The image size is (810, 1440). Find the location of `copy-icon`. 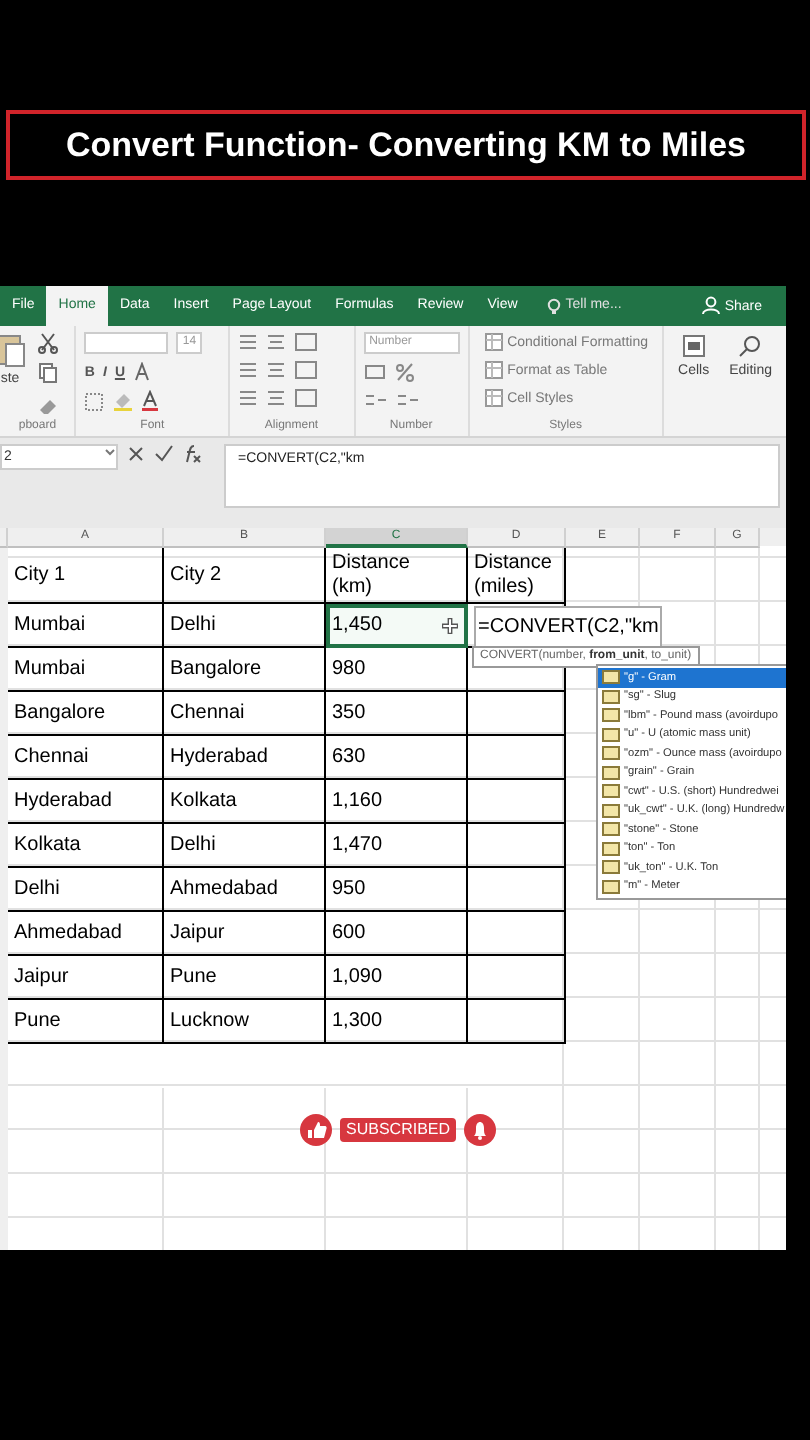

copy-icon is located at coordinates (48, 373).